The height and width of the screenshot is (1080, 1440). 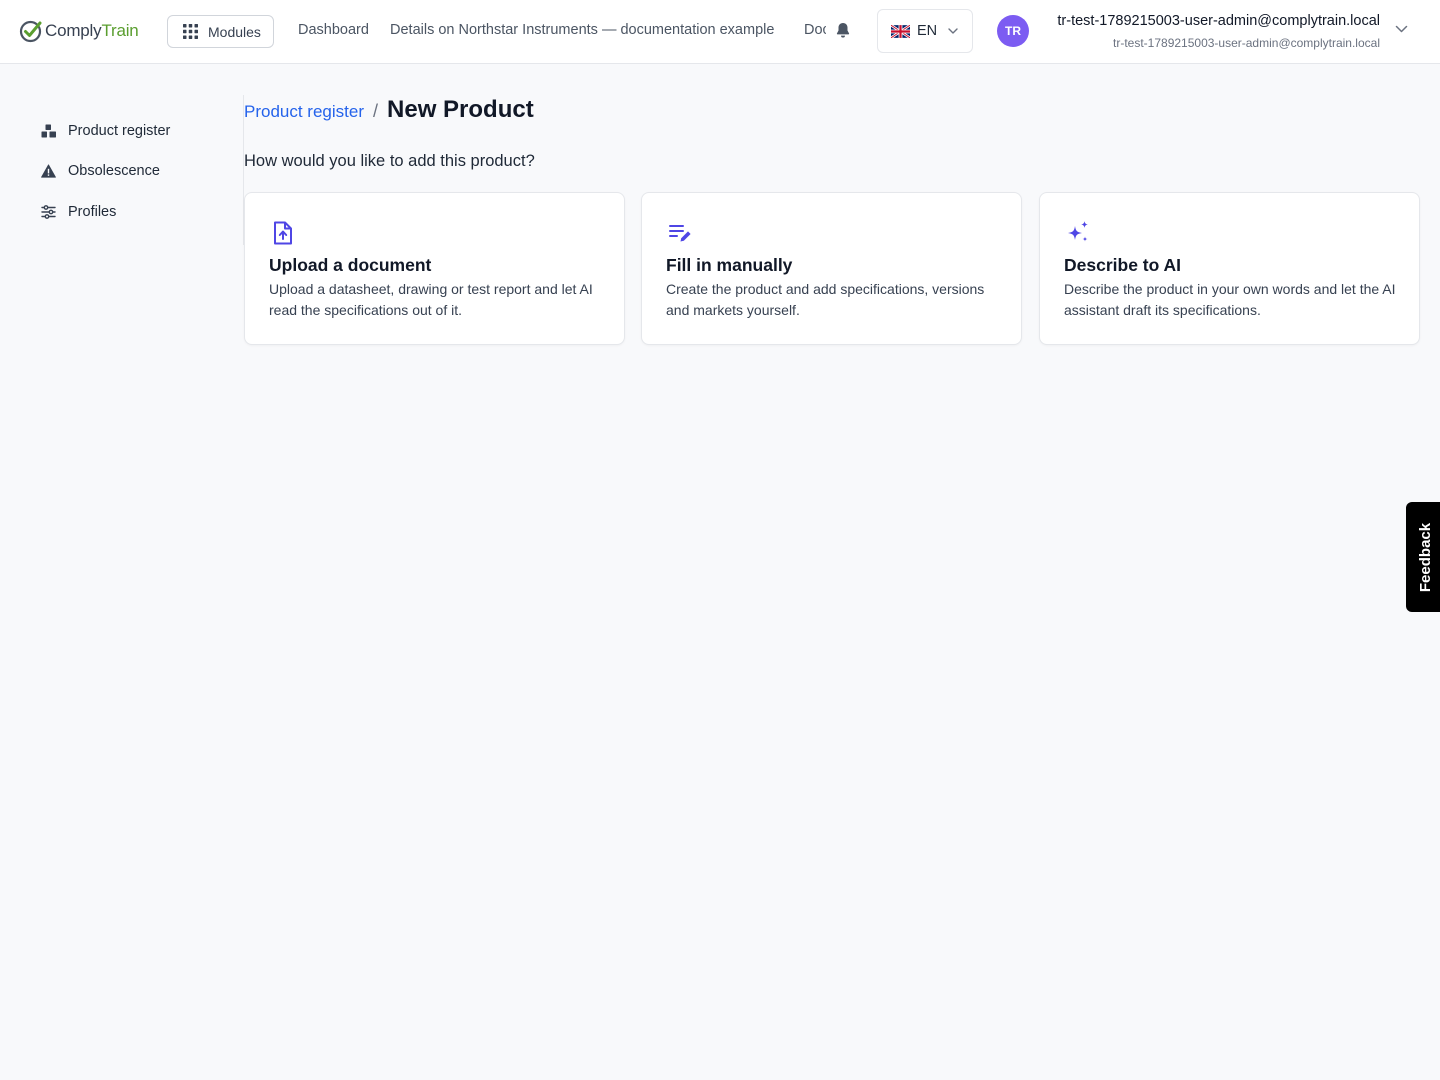 What do you see at coordinates (120, 30) in the screenshot?
I see `logo-text-train: Train` at bounding box center [120, 30].